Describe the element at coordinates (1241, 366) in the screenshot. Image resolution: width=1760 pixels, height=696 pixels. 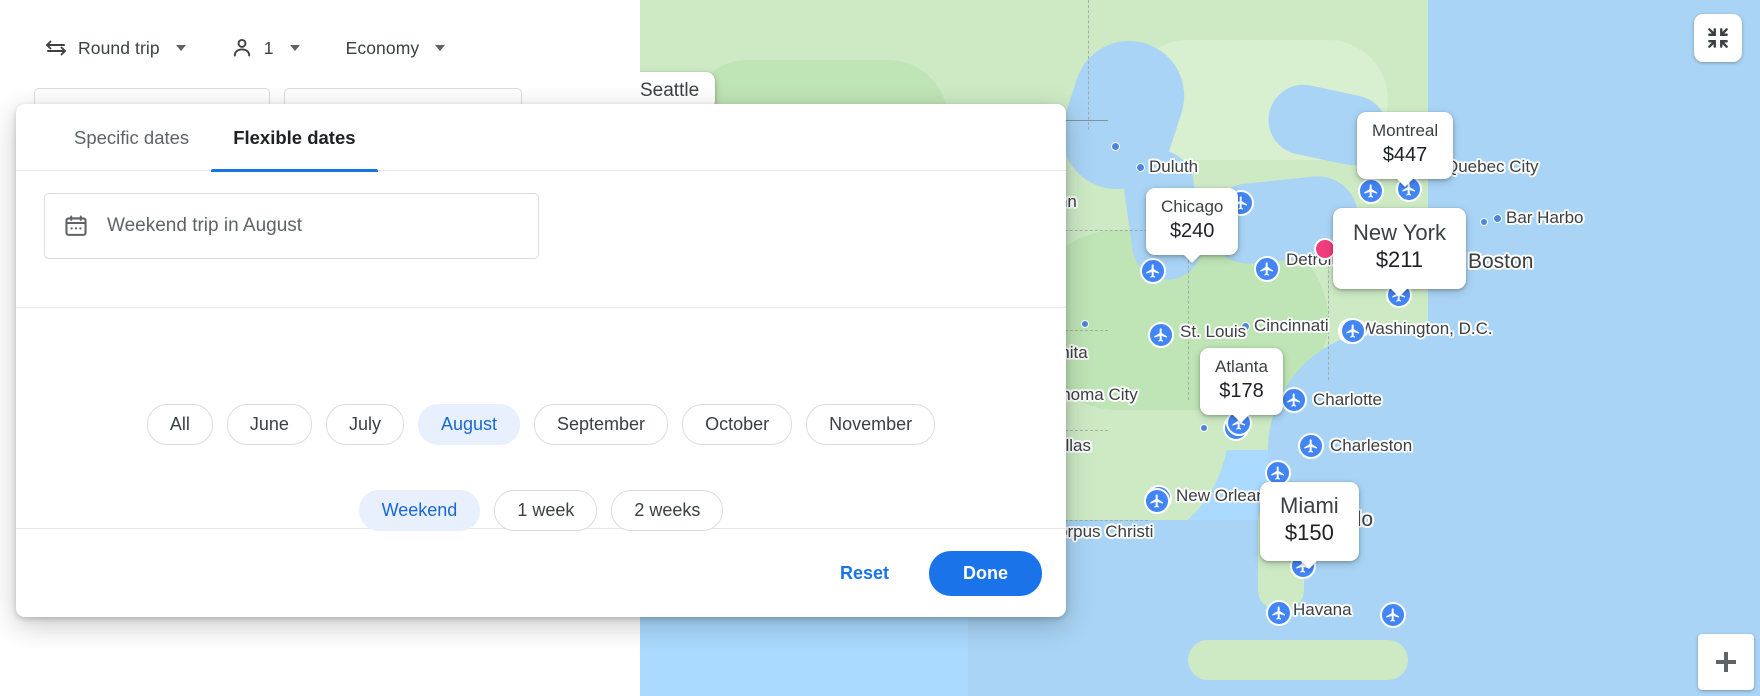
I see `price-marker-city: Atlanta` at that location.